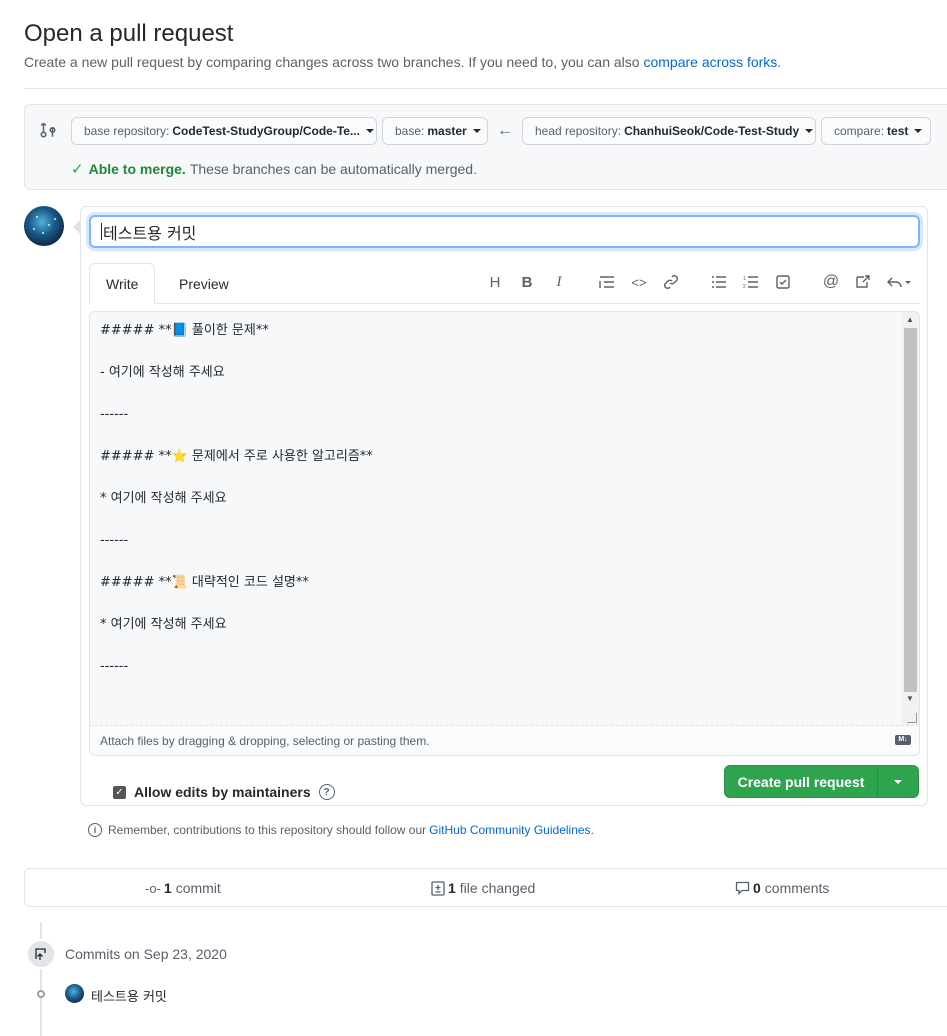 This screenshot has width=947, height=1036. I want to click on git-commit-node-icon, so click(41, 994).